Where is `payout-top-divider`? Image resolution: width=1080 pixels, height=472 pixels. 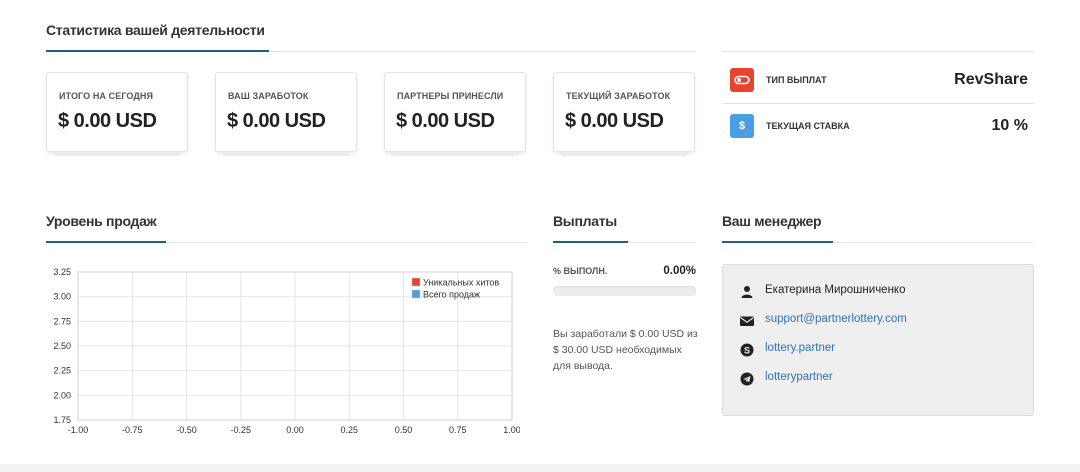 payout-top-divider is located at coordinates (878, 51).